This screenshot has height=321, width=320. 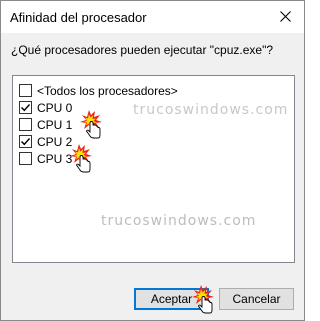 I want to click on checkbox-all-processors, so click(x=25, y=90).